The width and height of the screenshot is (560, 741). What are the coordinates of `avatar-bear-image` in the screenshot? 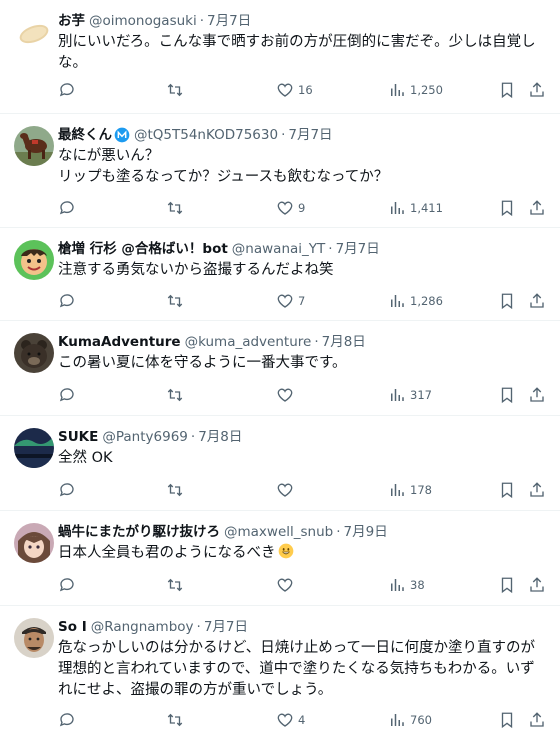 It's located at (34, 353).